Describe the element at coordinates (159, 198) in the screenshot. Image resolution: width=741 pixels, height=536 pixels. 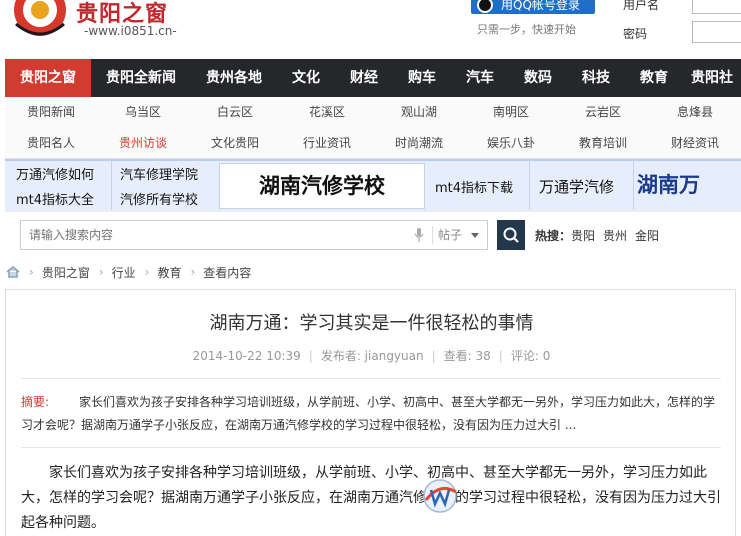
I see `ad-link: 汽修所有学校` at that location.